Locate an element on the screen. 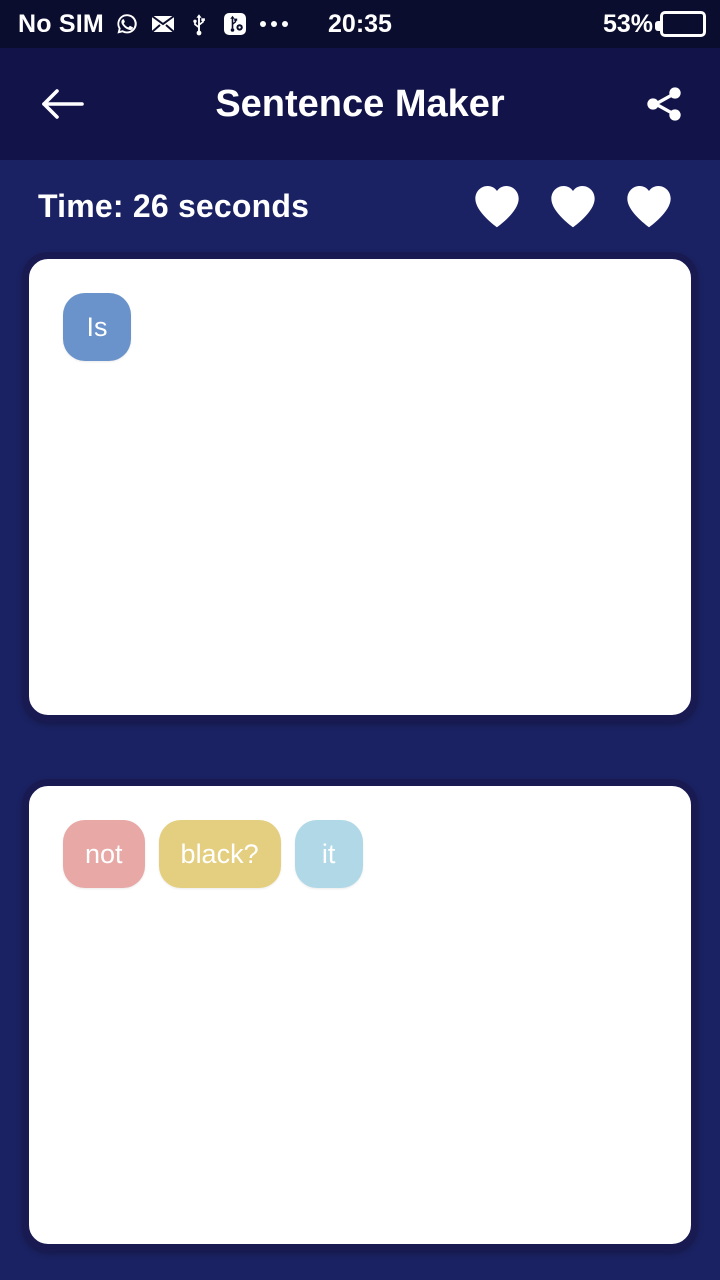 This screenshot has width=720, height=1280. status-bar: No SIM 20:35 53% is located at coordinates (360, 24).